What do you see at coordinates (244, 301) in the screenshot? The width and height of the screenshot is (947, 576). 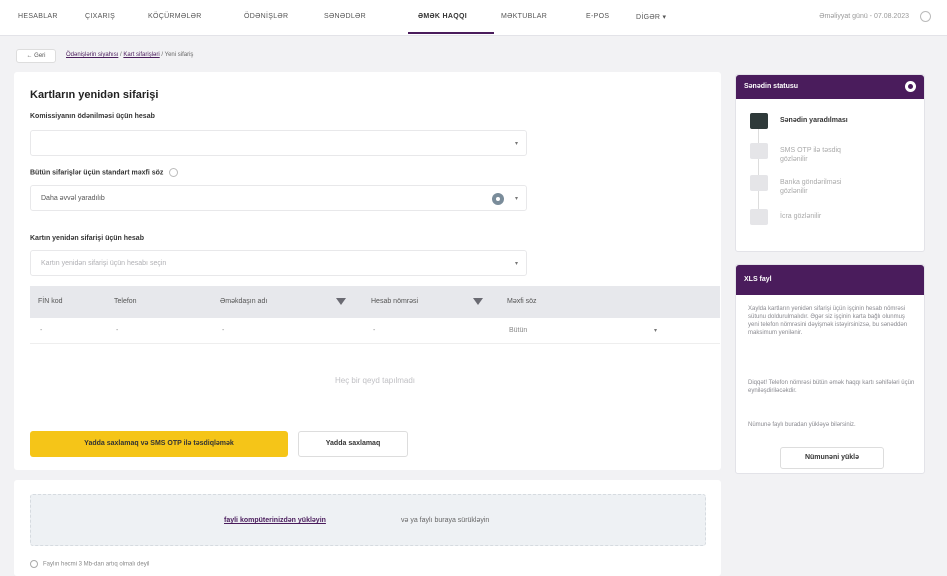 I see `column-employee-name: Əməkdaşın adı` at bounding box center [244, 301].